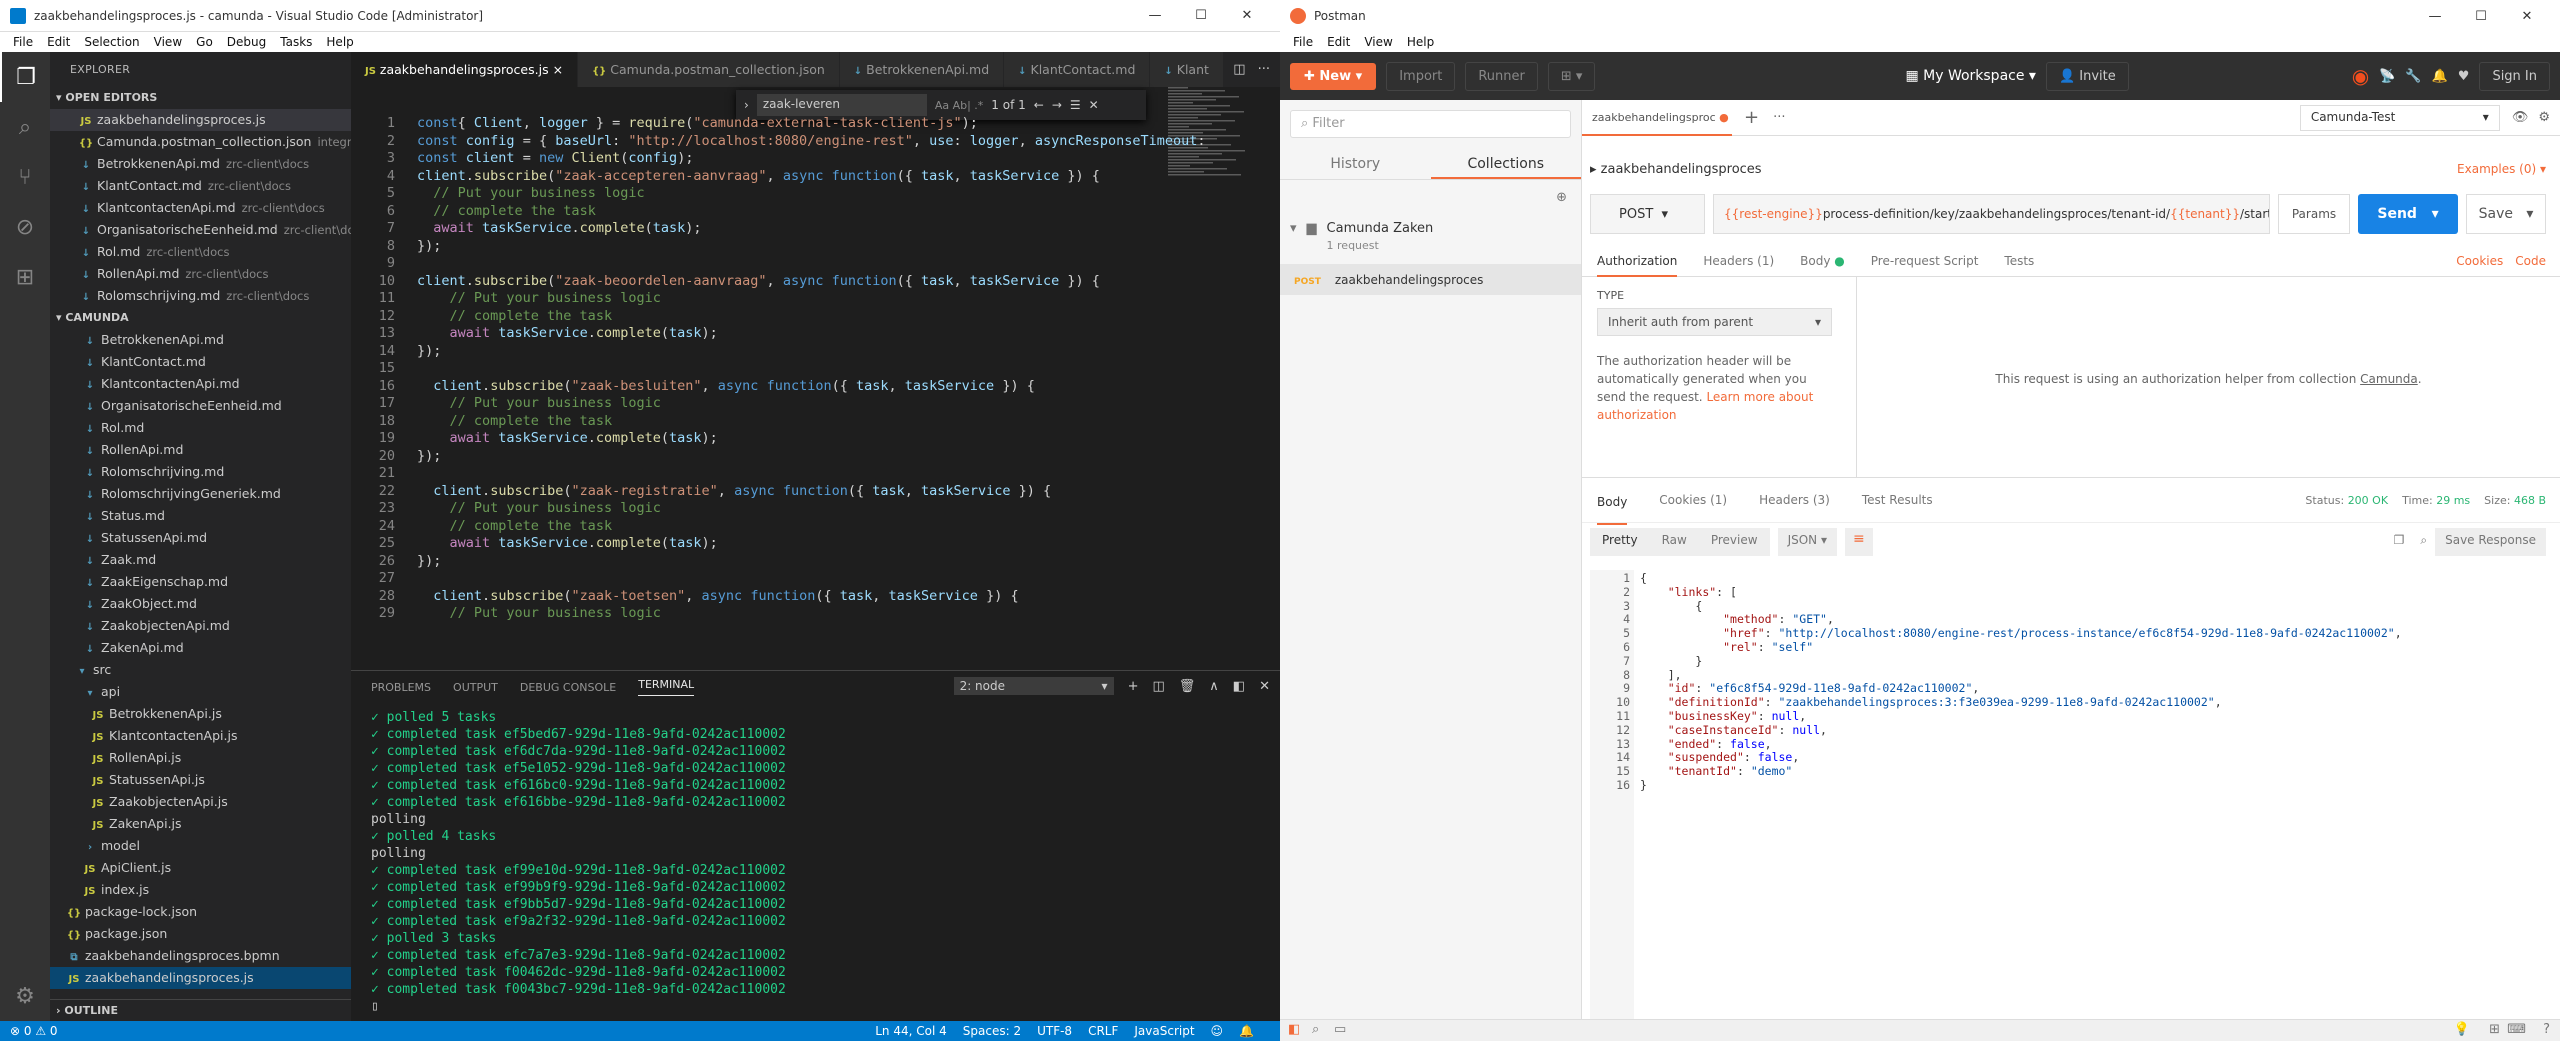 The width and height of the screenshot is (2560, 1041). Describe the element at coordinates (200, 824) in the screenshot. I see `tree-item: JS ZakenApi.js` at that location.